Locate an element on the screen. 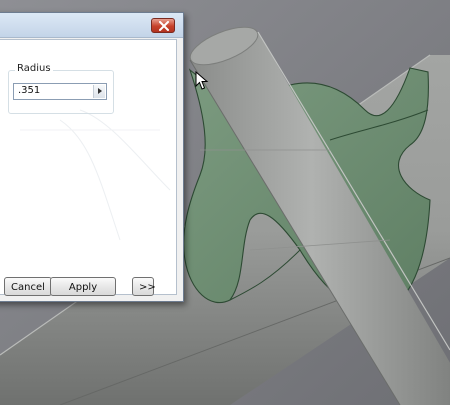  close-icon is located at coordinates (164, 26).